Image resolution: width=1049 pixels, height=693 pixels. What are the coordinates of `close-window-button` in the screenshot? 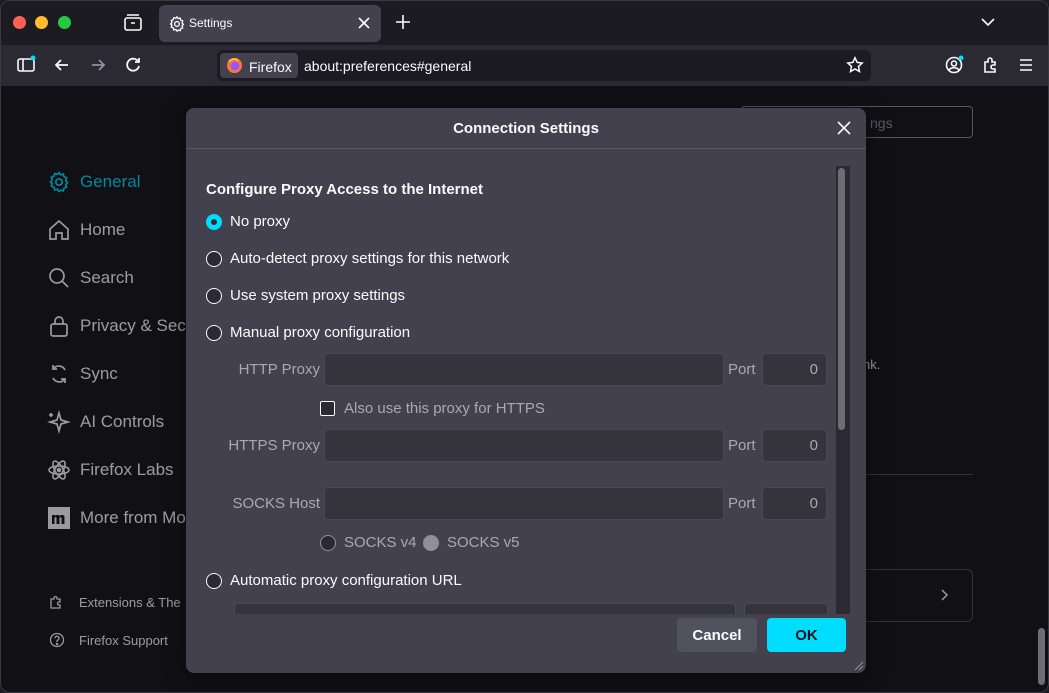 It's located at (19, 22).